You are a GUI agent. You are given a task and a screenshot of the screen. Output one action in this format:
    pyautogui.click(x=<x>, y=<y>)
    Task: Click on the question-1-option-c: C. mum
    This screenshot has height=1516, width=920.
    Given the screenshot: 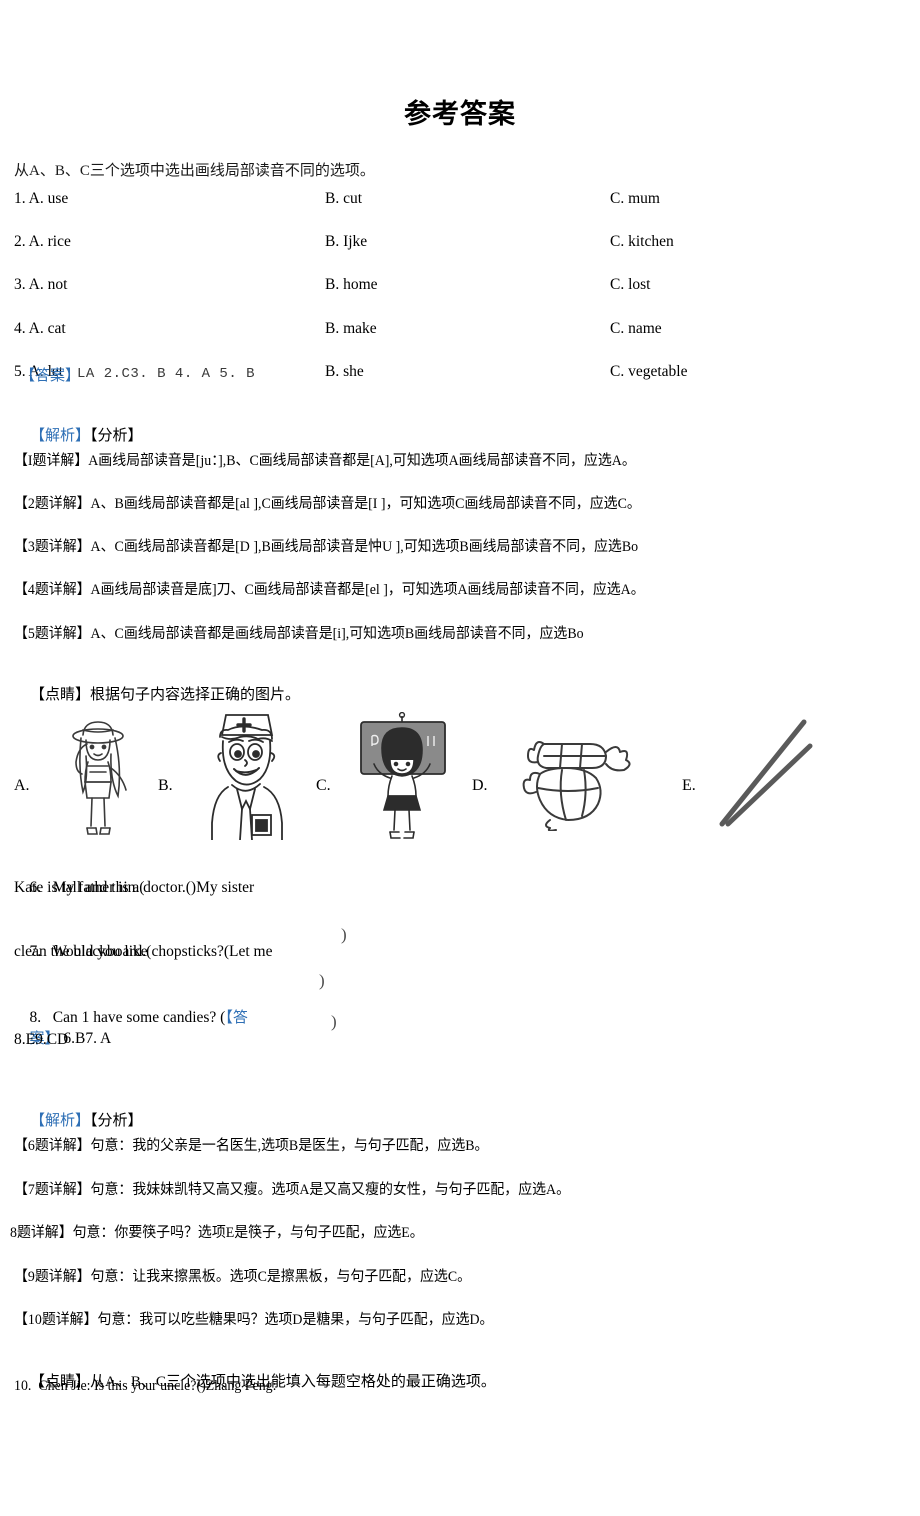 What is the action you would take?
    pyautogui.click(x=635, y=198)
    